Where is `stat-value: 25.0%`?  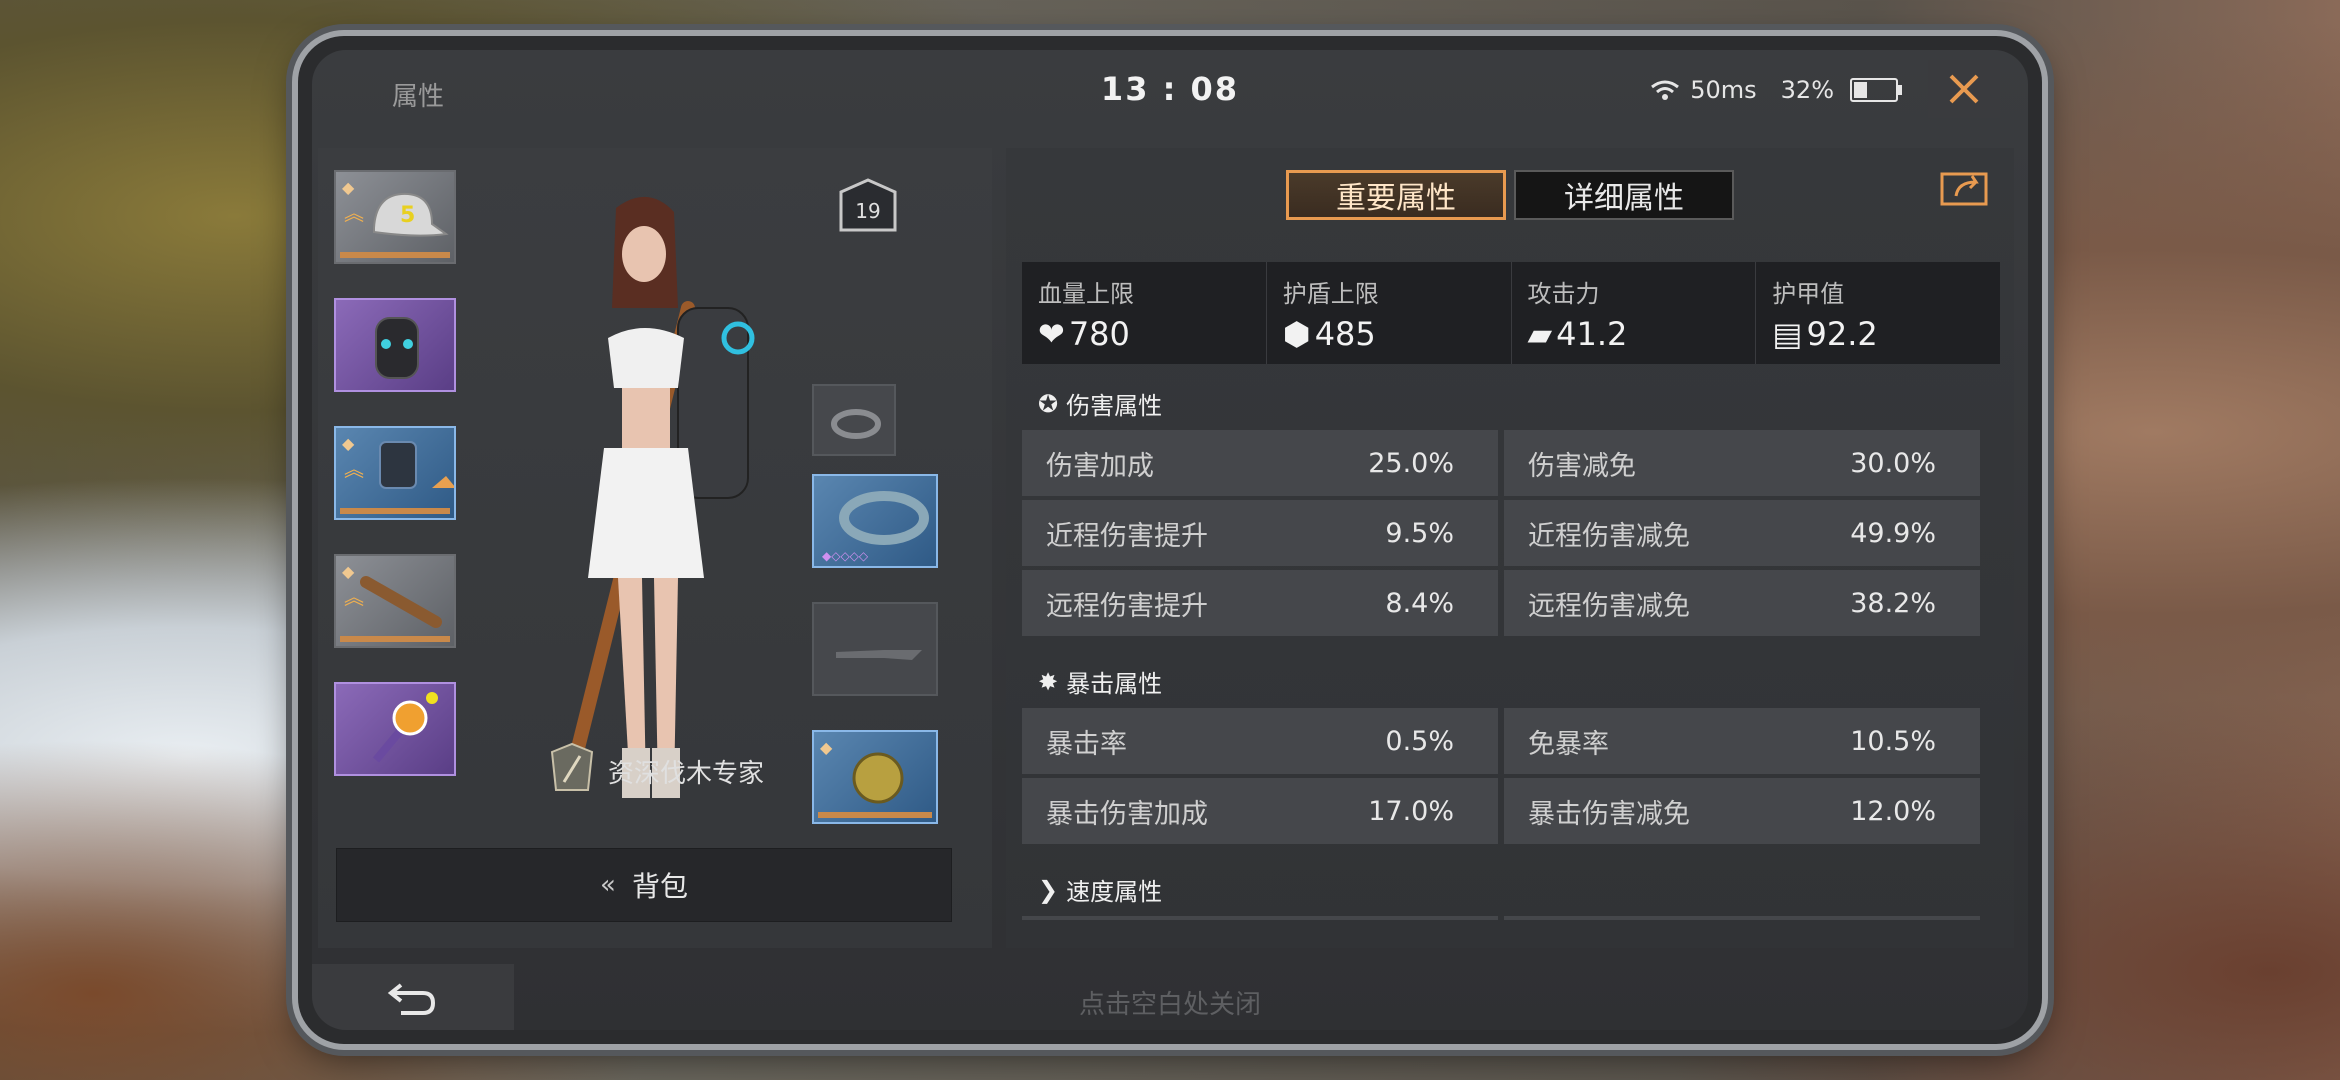
stat-value: 25.0% is located at coordinates (1411, 463).